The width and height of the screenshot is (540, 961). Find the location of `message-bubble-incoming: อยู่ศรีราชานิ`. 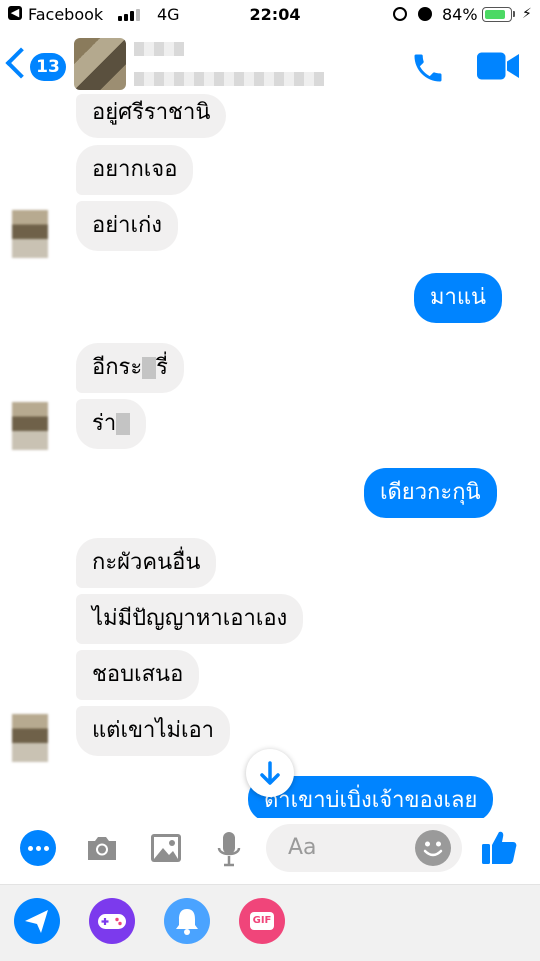

message-bubble-incoming: อยู่ศรีราชานิ is located at coordinates (151, 116).